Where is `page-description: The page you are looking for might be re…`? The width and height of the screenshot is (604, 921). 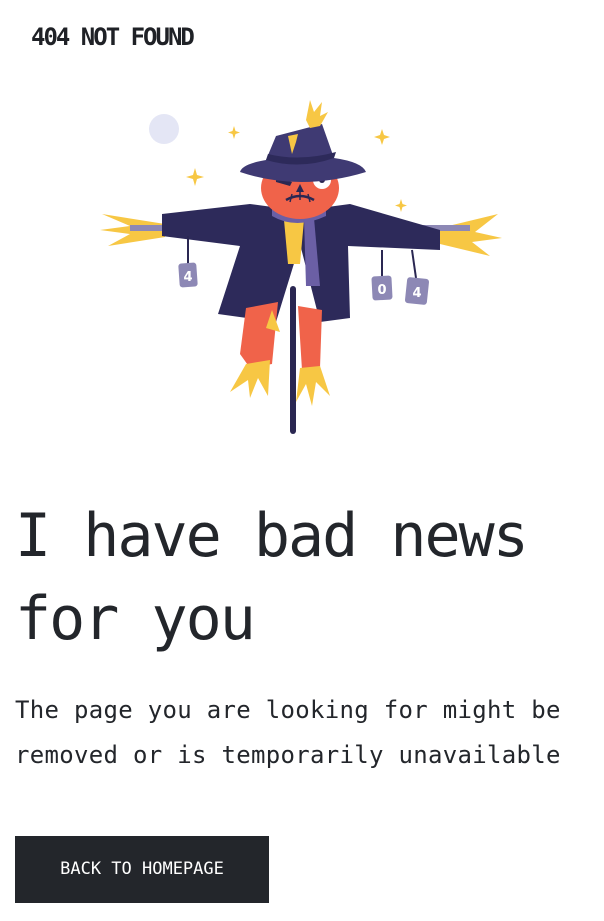 page-description: The page you are looking for might be re… is located at coordinates (288, 732).